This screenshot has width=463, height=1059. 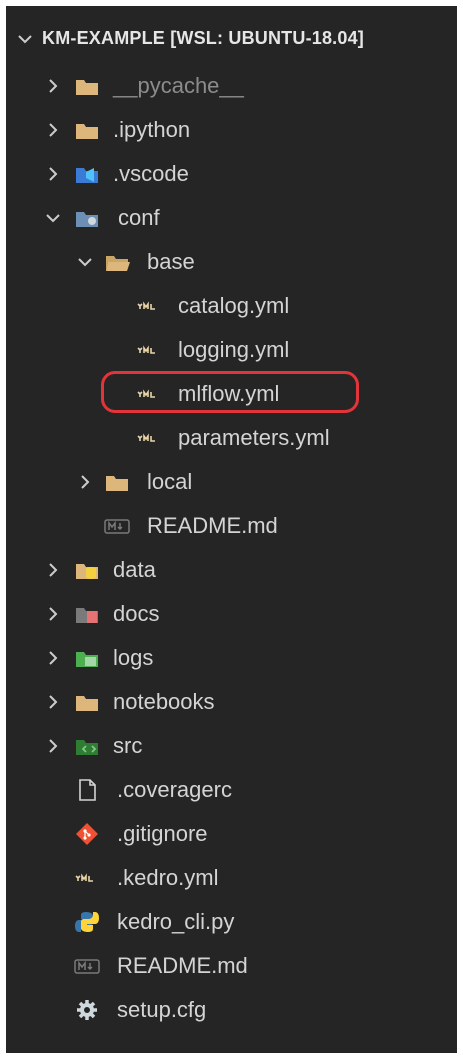 I want to click on tree-item-parameters-yml: parameters.yml, so click(x=231, y=438).